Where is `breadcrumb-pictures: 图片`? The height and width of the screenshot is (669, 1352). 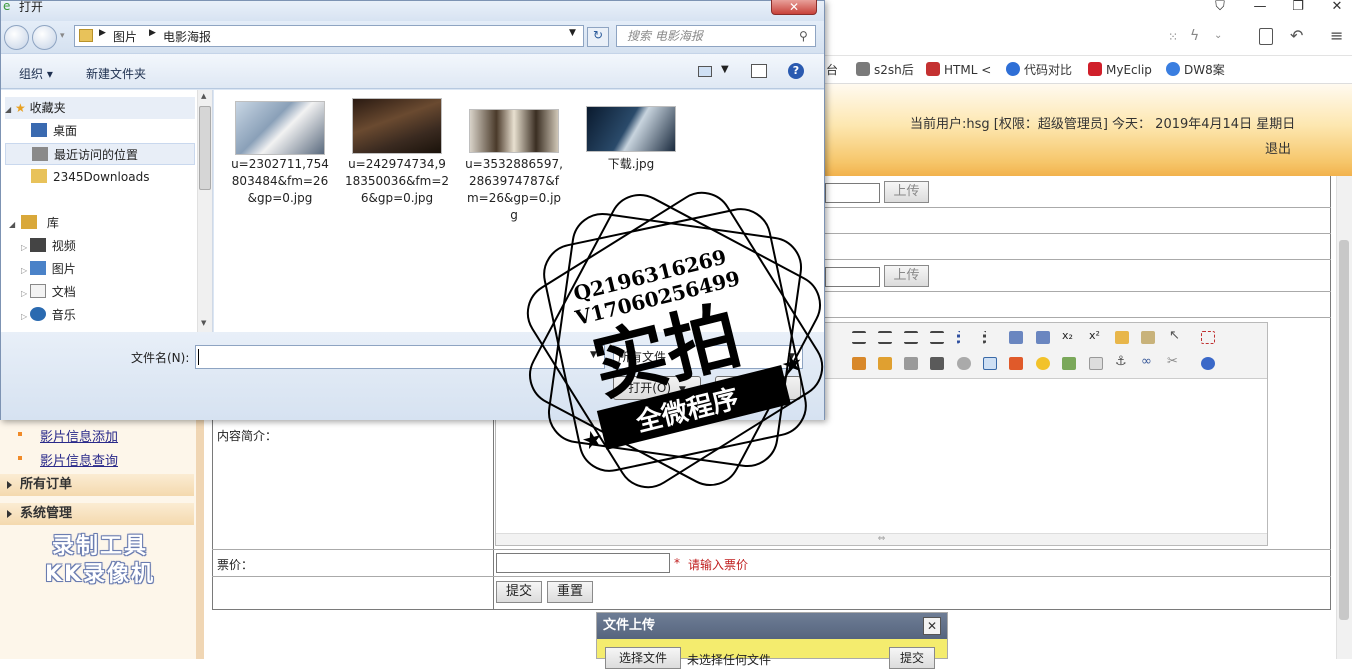
breadcrumb-pictures: 图片 is located at coordinates (125, 36).